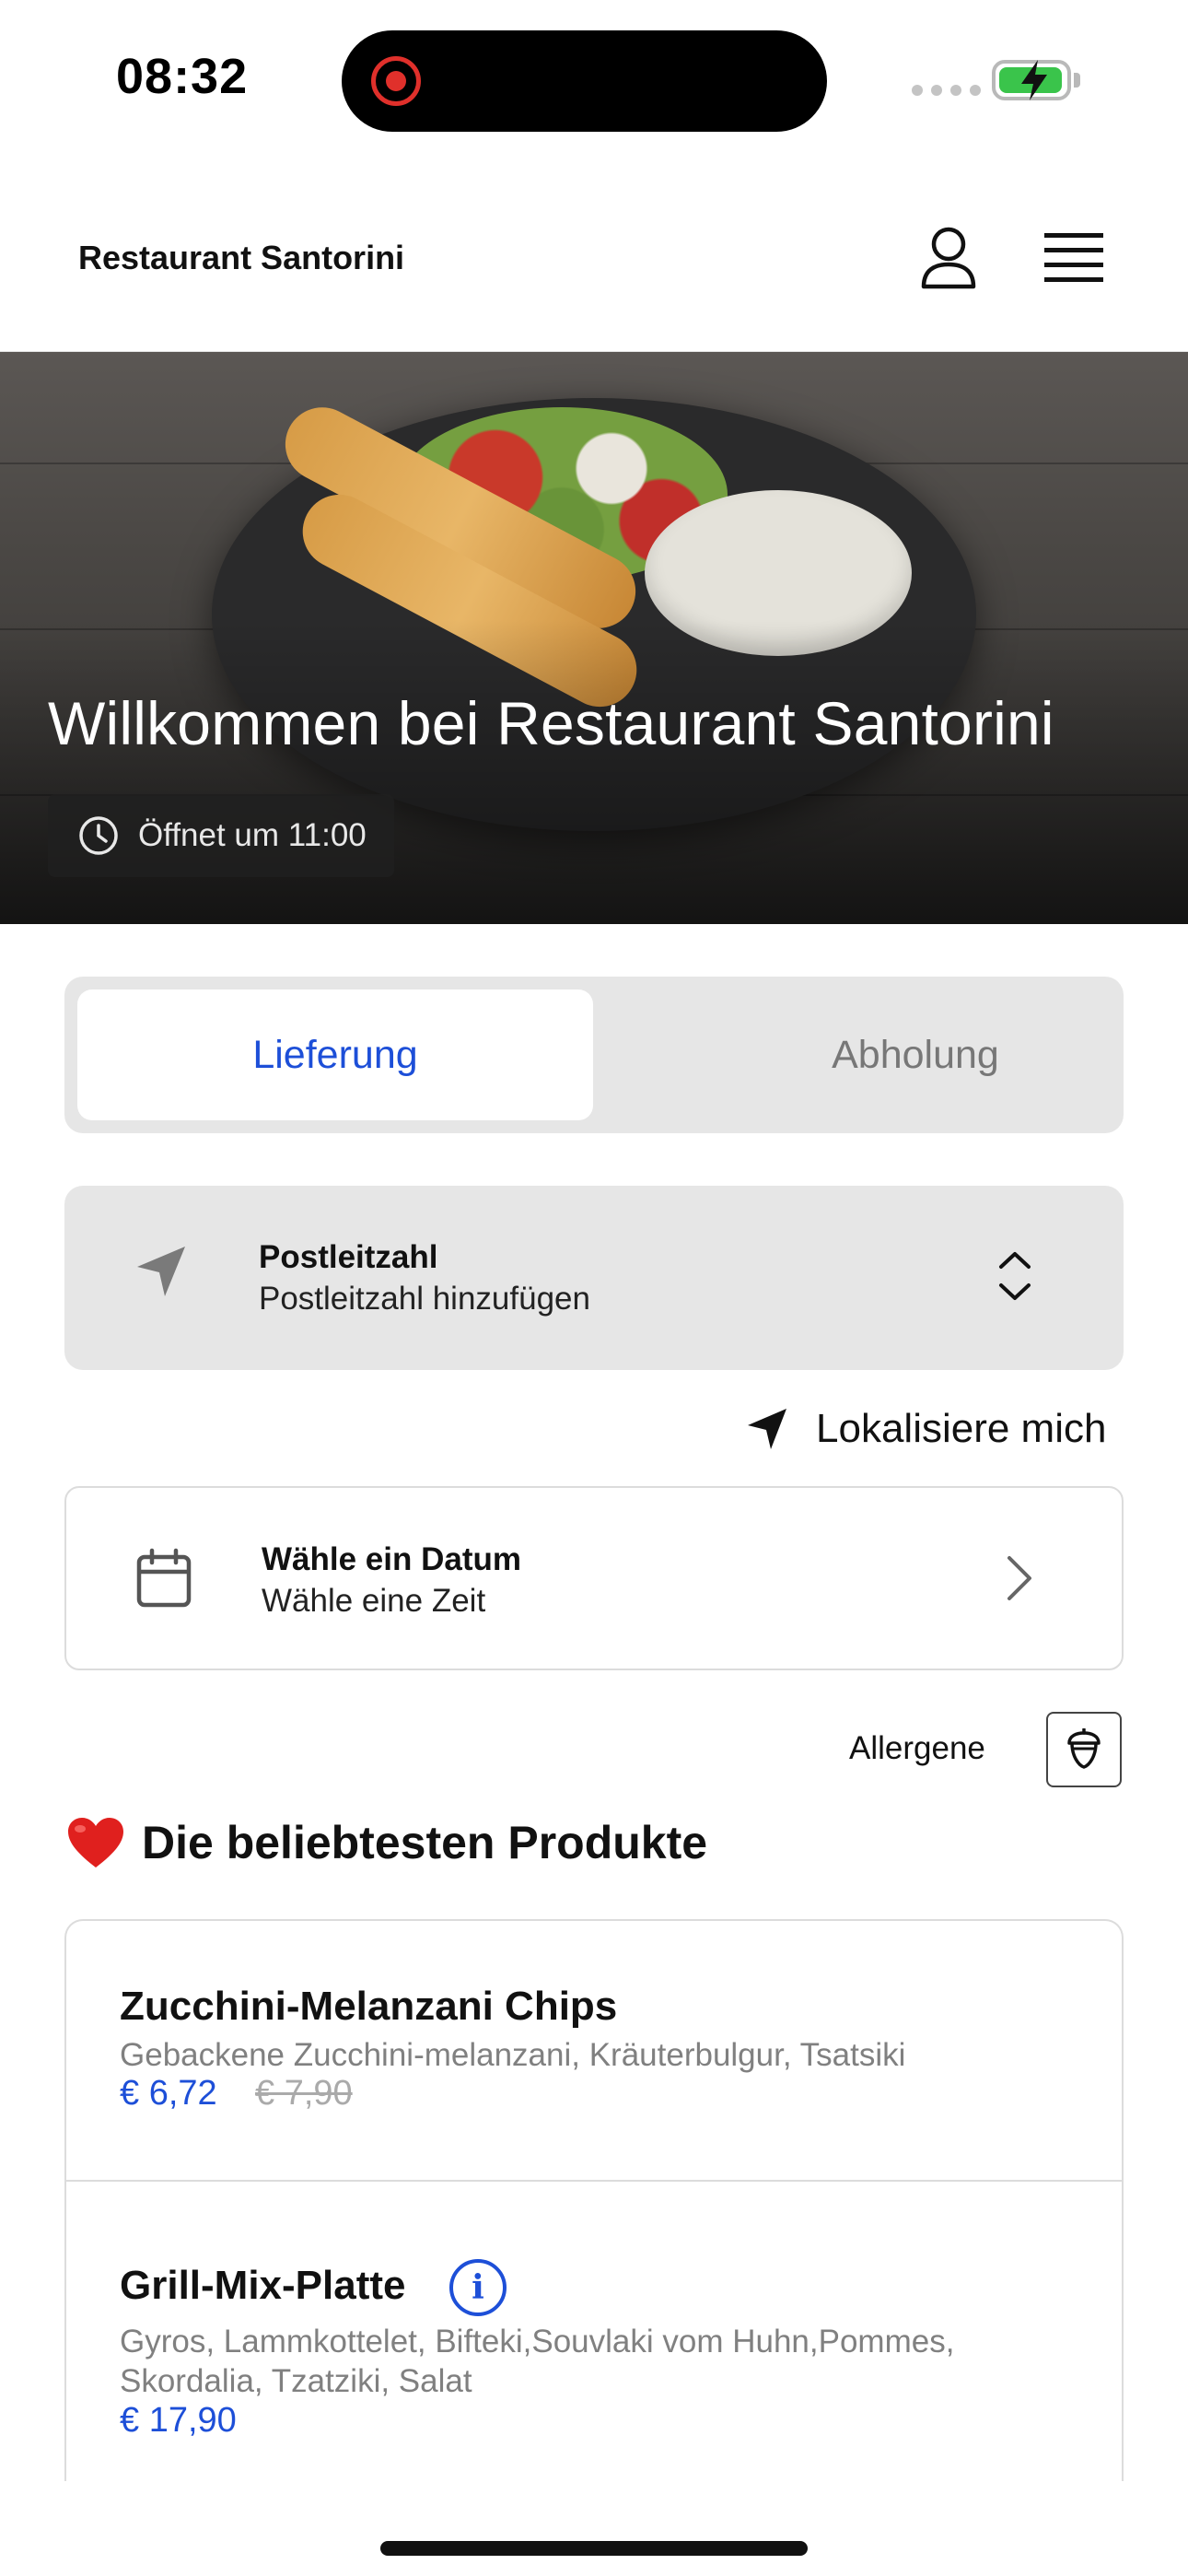 This screenshot has width=1188, height=2576. What do you see at coordinates (369, 2007) in the screenshot?
I see `product-name: Zucchini-Melanzani Chips` at bounding box center [369, 2007].